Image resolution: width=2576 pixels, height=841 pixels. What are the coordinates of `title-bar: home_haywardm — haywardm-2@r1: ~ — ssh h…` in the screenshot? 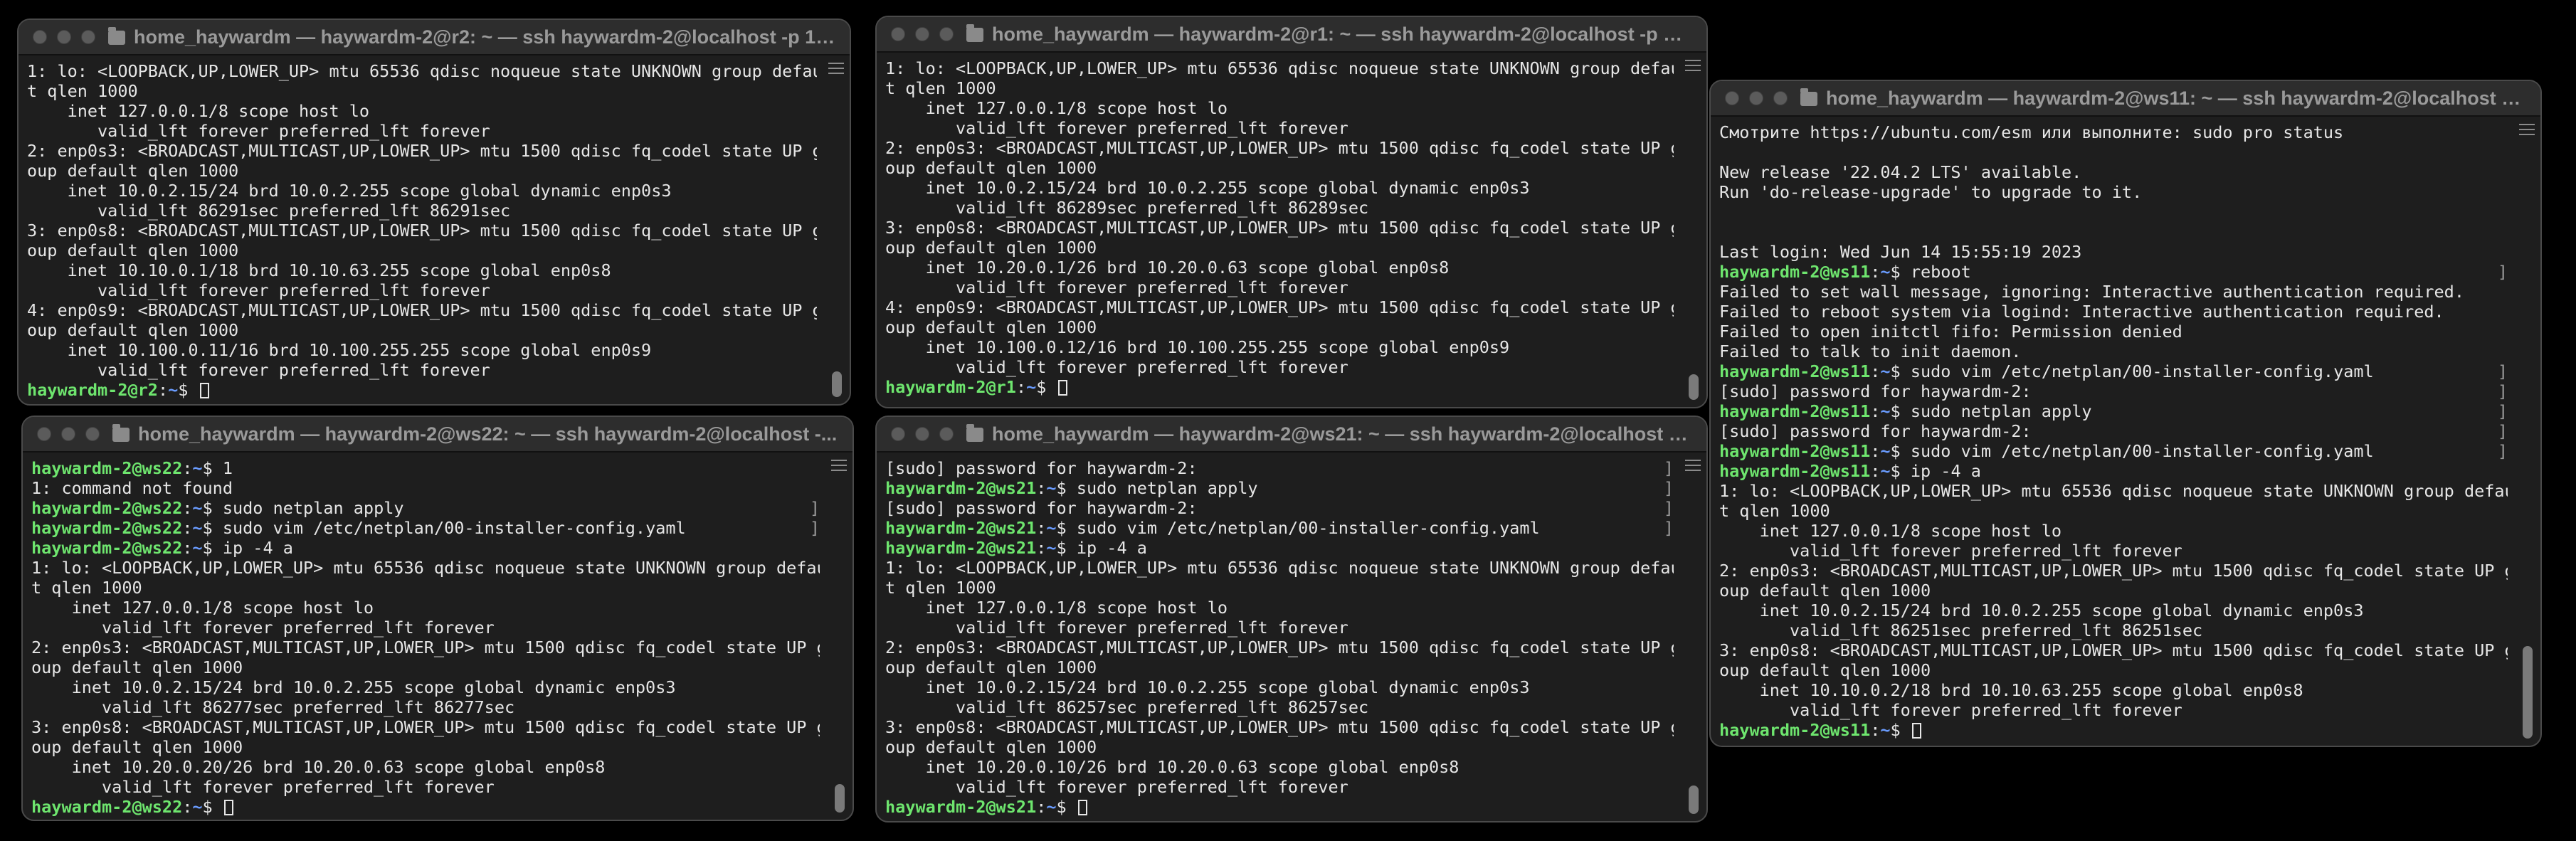 It's located at (1291, 35).